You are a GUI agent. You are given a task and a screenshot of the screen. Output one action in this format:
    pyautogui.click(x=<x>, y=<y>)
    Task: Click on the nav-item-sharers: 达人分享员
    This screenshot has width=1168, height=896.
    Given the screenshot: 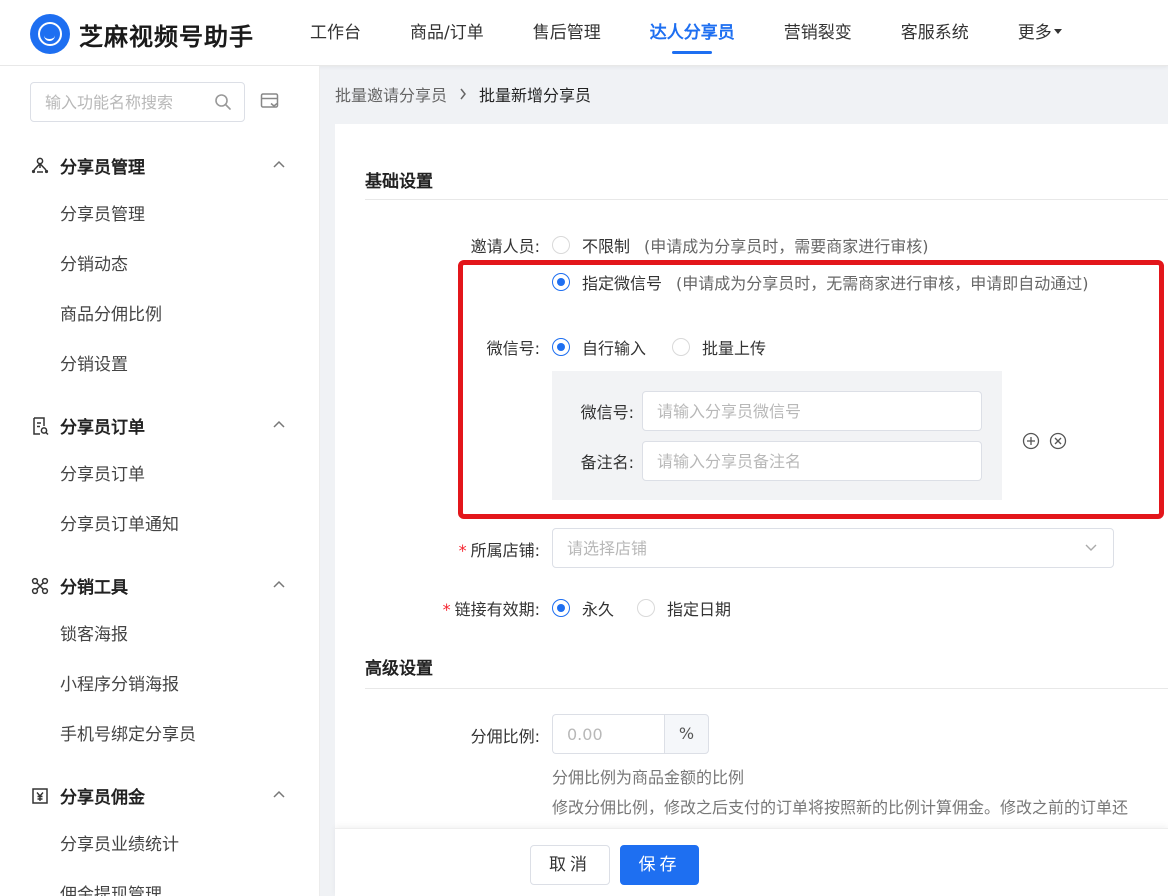 What is the action you would take?
    pyautogui.click(x=692, y=33)
    